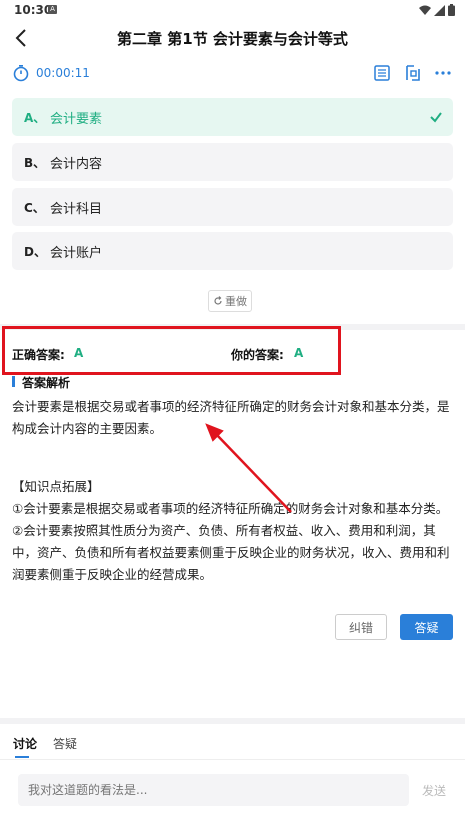  Describe the element at coordinates (451, 10) in the screenshot. I see `battery-icon` at that location.